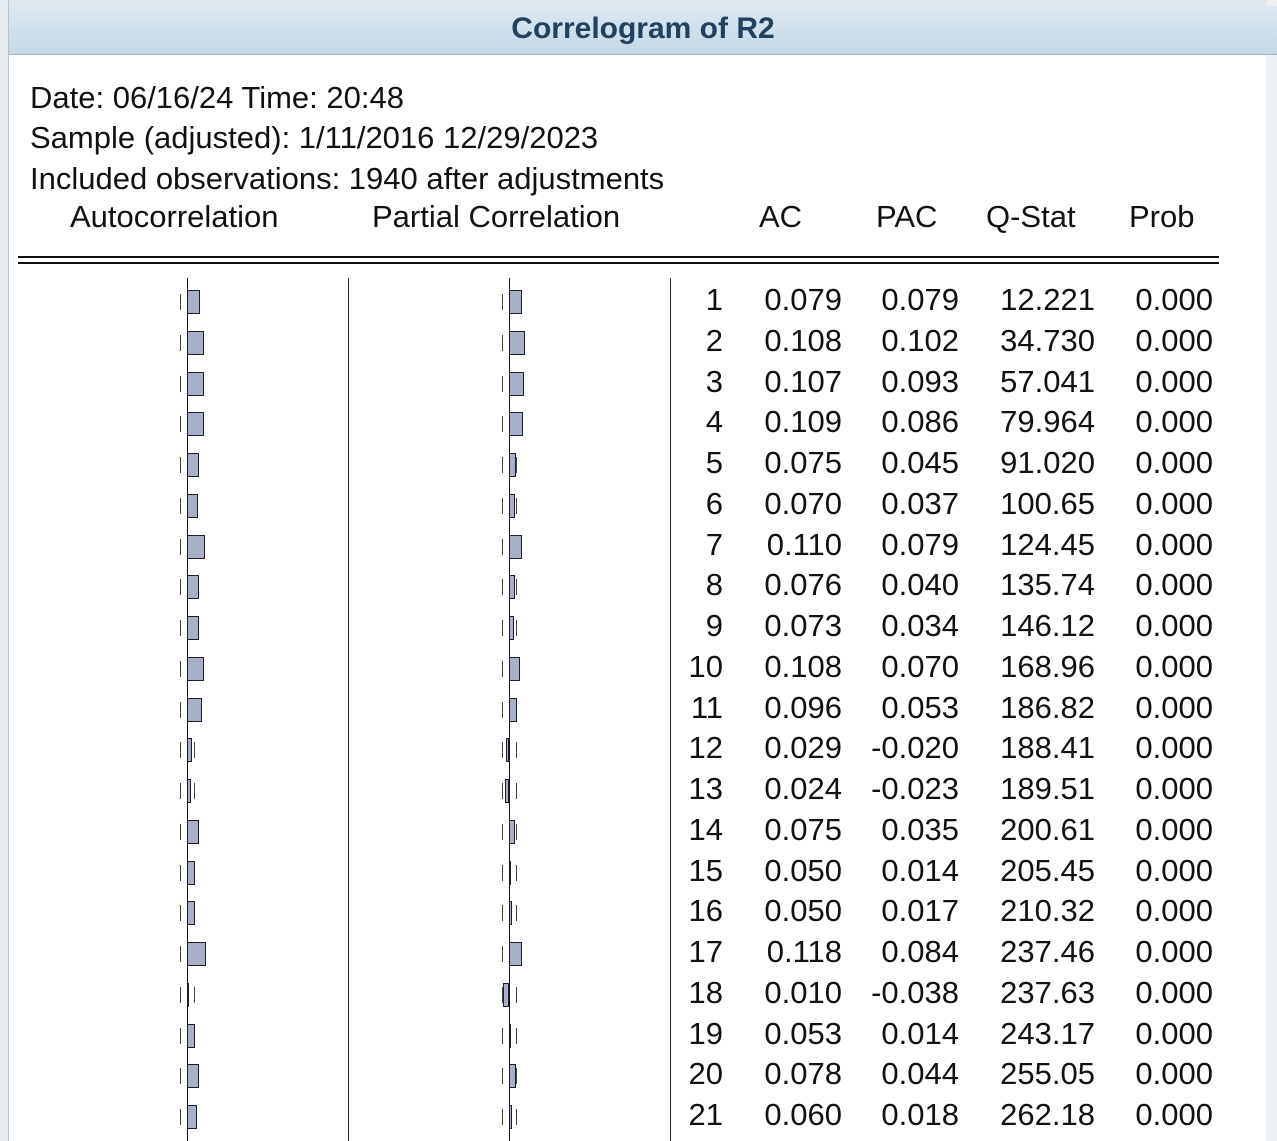 The height and width of the screenshot is (1141, 1277). What do you see at coordinates (705, 951) in the screenshot?
I see `cell-lag: 17` at bounding box center [705, 951].